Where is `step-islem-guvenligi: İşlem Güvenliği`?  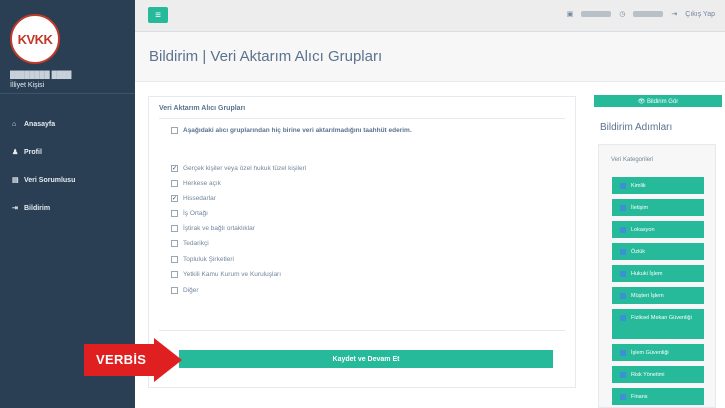
step-islem-guvenligi: İşlem Güvenliği is located at coordinates (658, 352).